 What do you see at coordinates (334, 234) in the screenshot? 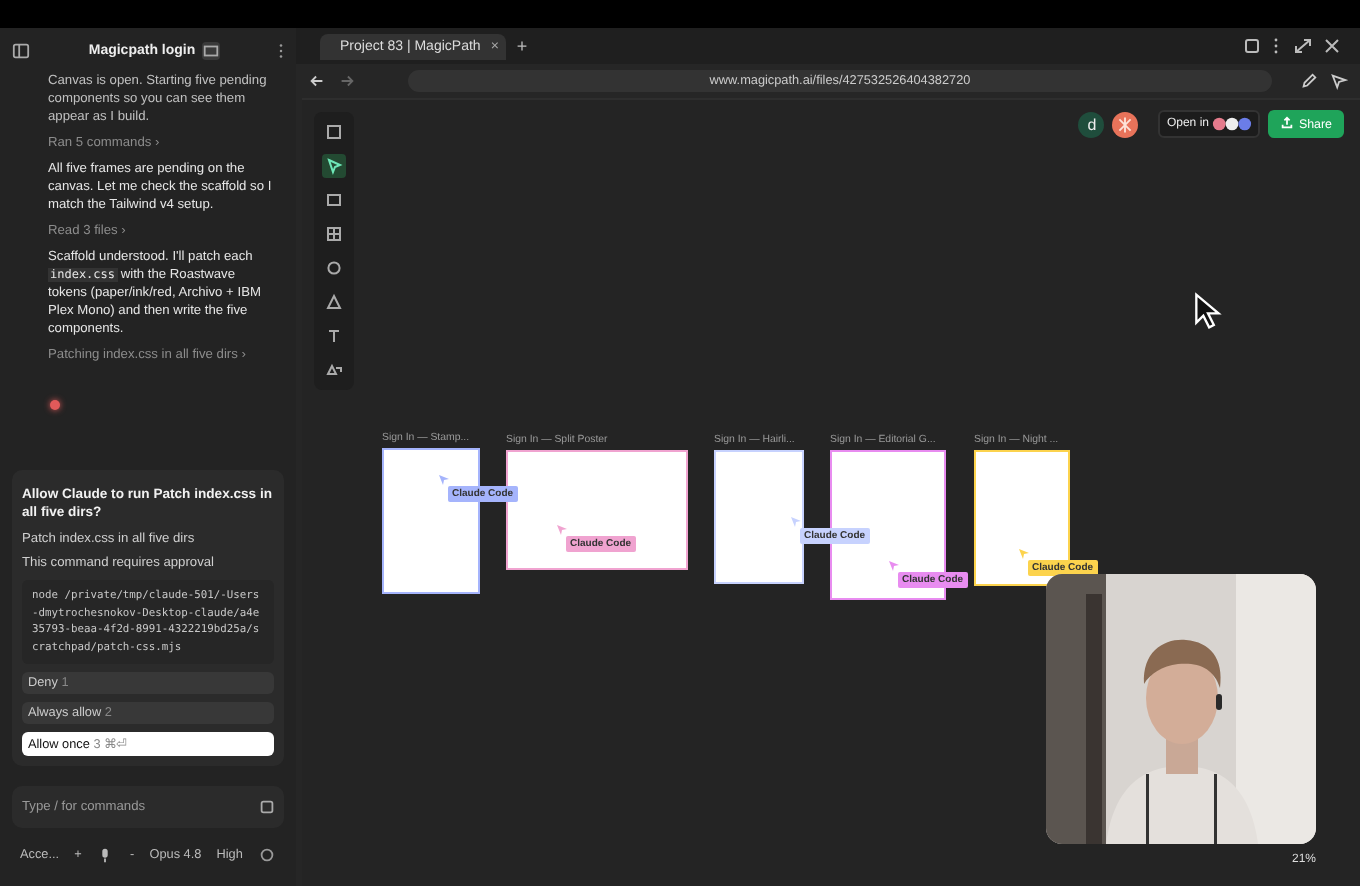
I see `grid-tool-icon` at bounding box center [334, 234].